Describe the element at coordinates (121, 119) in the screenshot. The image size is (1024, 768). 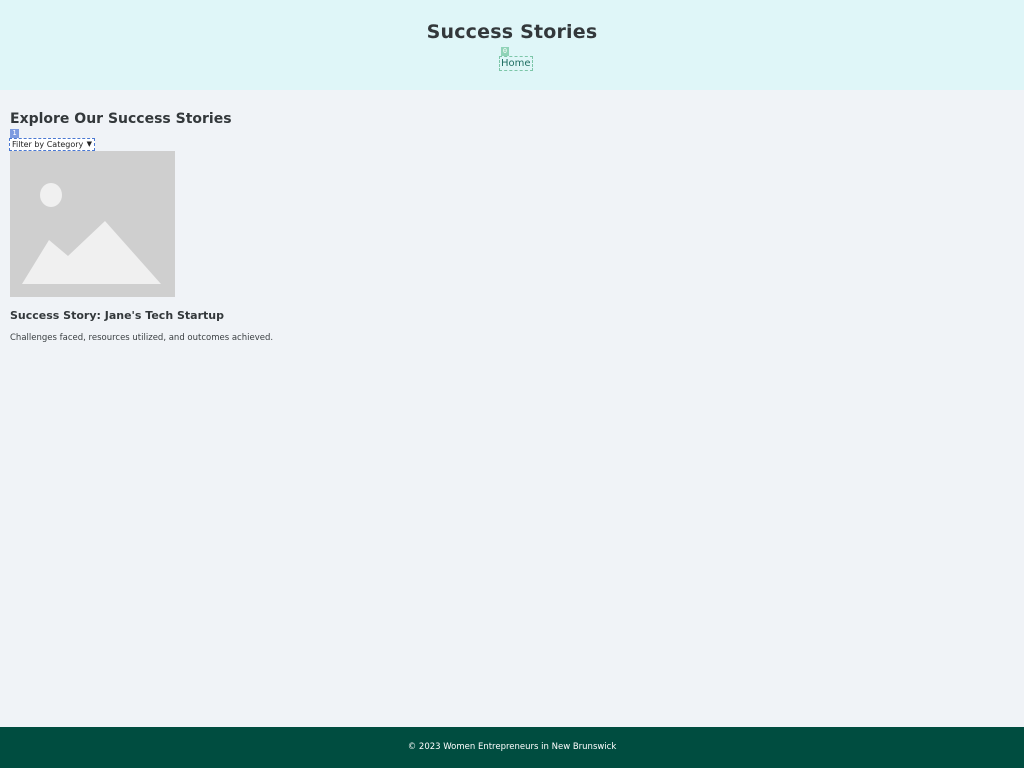
I see `section-title: Explore Our Success Stories` at that location.